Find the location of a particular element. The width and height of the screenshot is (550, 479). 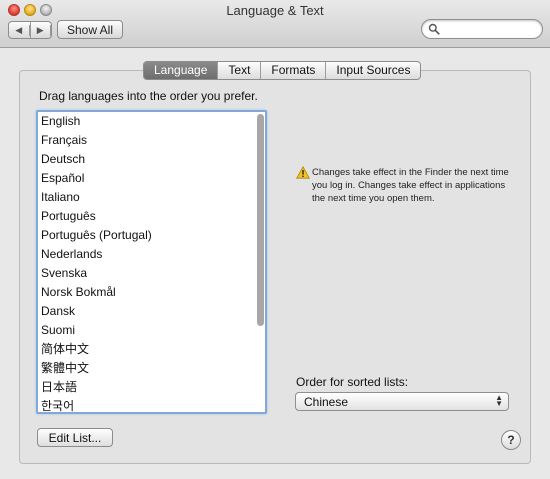

search-field is located at coordinates (482, 29).